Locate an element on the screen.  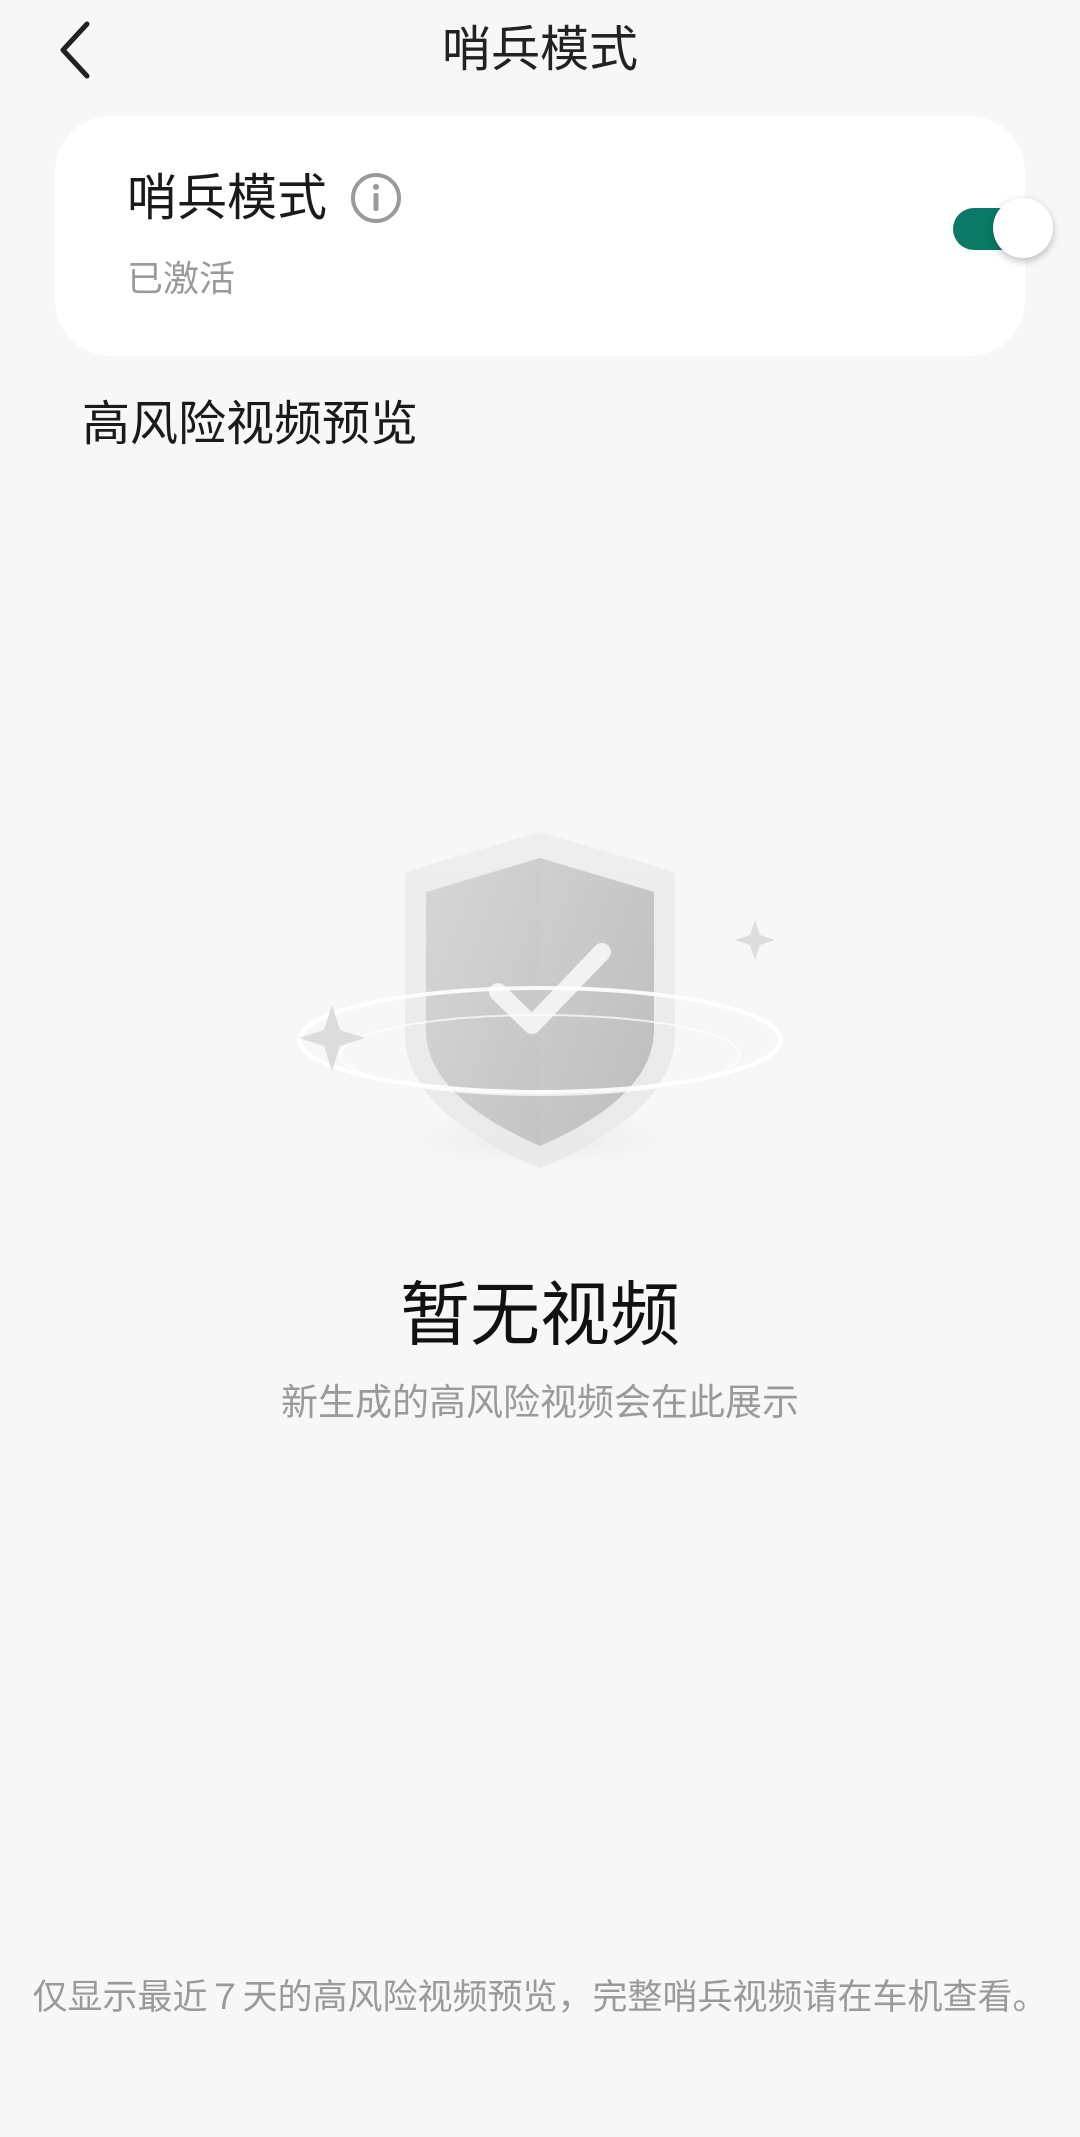
empty-state-illustration is located at coordinates (540, 1005).